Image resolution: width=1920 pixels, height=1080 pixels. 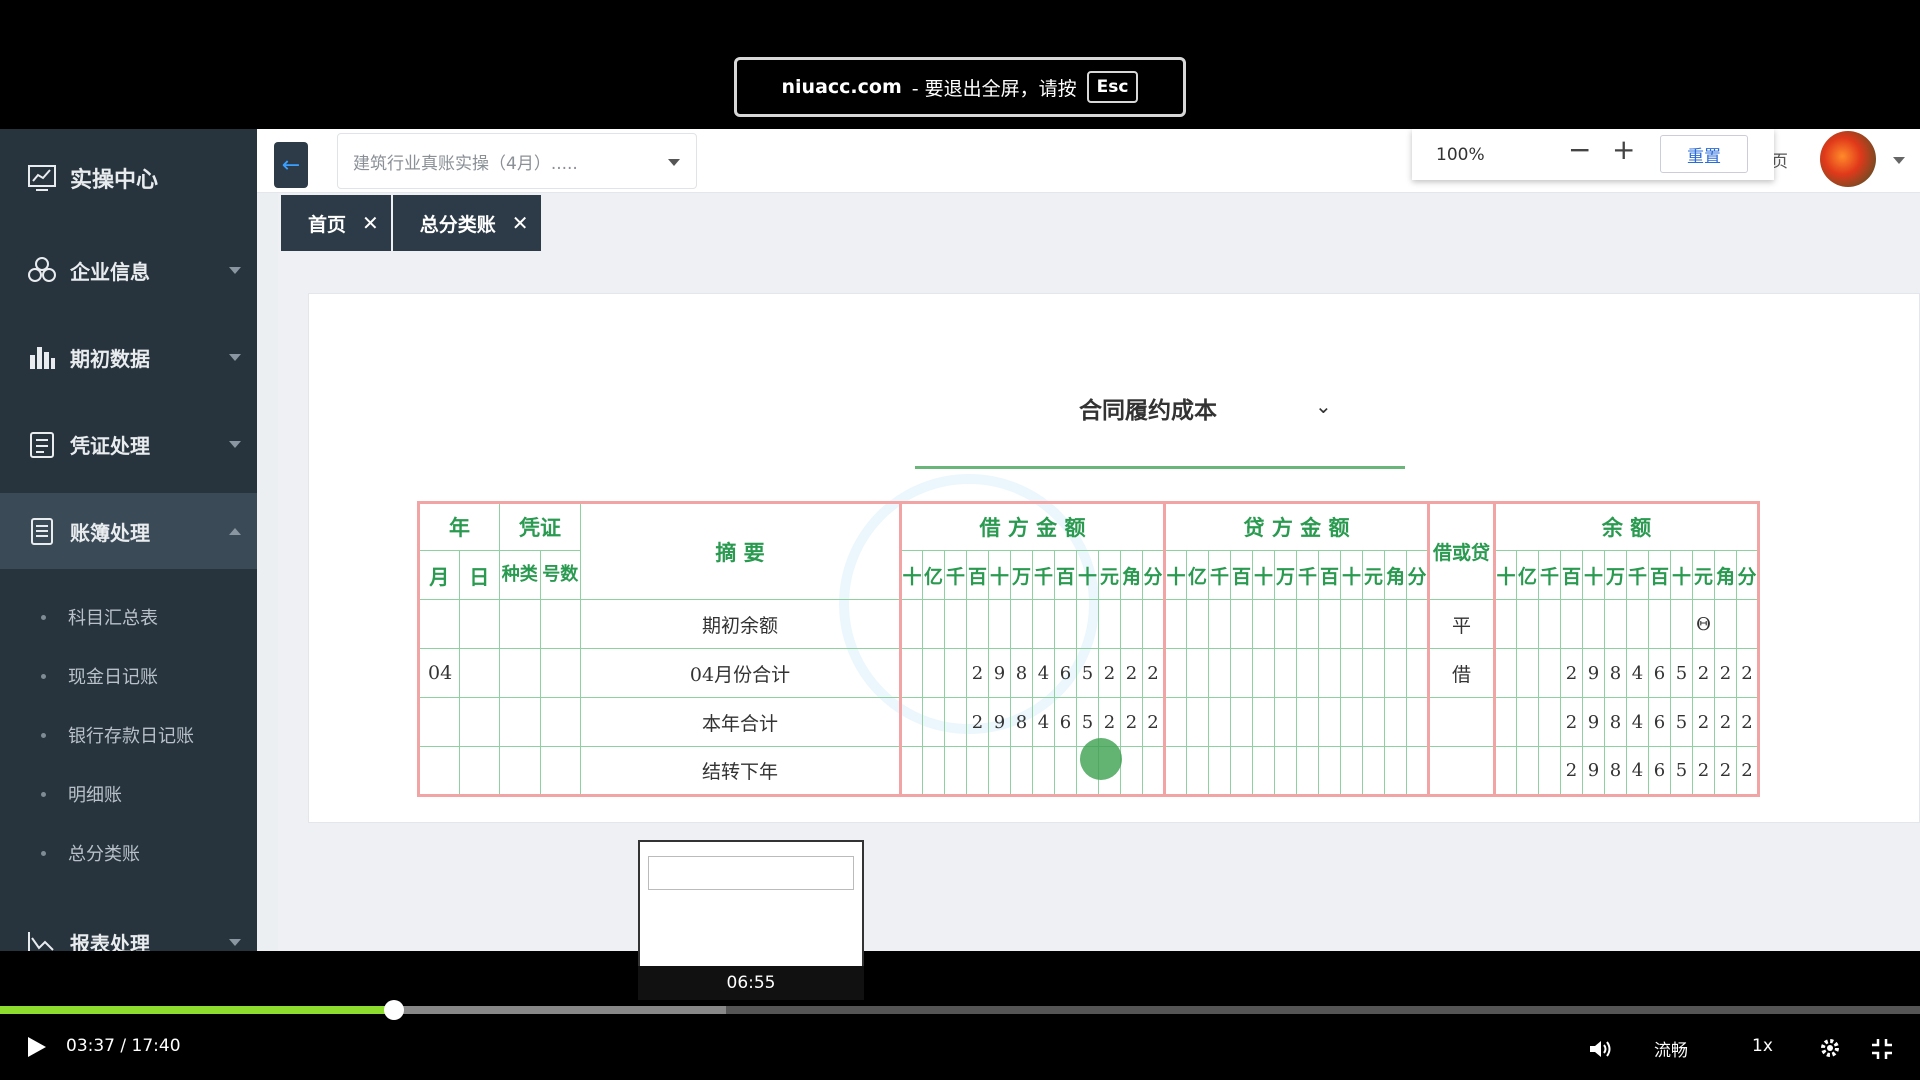 I want to click on gear-icon, so click(x=1830, y=1048).